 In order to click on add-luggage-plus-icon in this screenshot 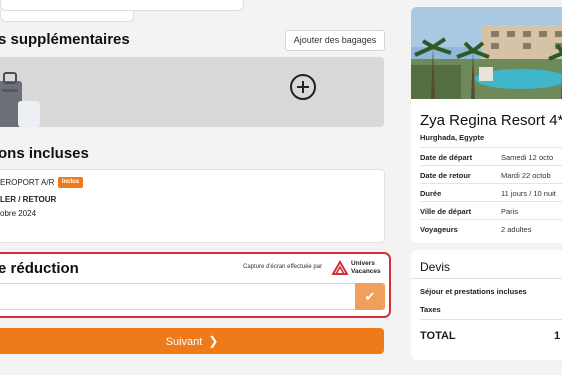, I will do `click(303, 87)`.